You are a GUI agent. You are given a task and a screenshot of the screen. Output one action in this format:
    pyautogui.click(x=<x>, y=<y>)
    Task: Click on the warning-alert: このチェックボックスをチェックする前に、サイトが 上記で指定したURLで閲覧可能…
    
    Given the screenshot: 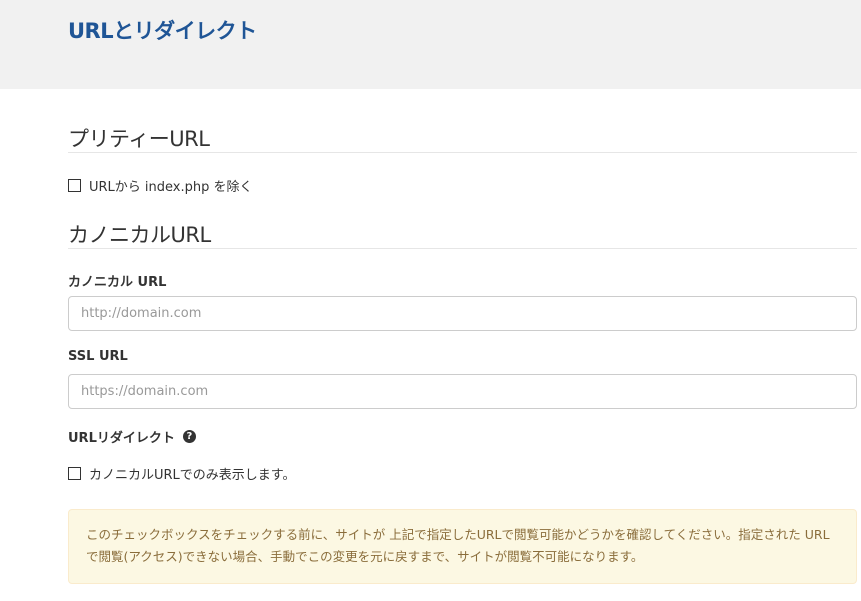 What is the action you would take?
    pyautogui.click(x=462, y=546)
    